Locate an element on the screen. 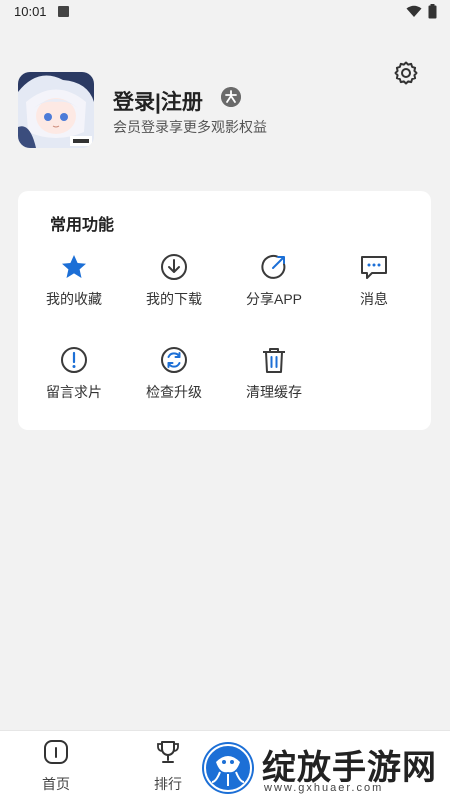 This screenshot has height=801, width=450. nav-home: 首页 is located at coordinates (56, 766).